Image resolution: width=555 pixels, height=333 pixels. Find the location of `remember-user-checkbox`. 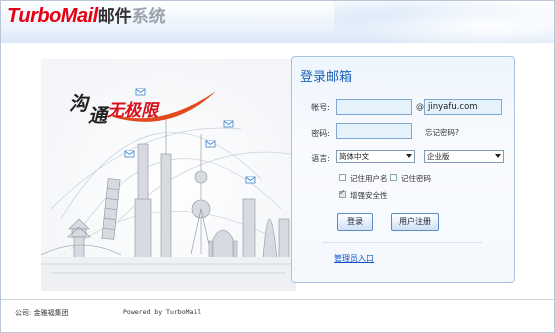

remember-user-checkbox is located at coordinates (342, 177).